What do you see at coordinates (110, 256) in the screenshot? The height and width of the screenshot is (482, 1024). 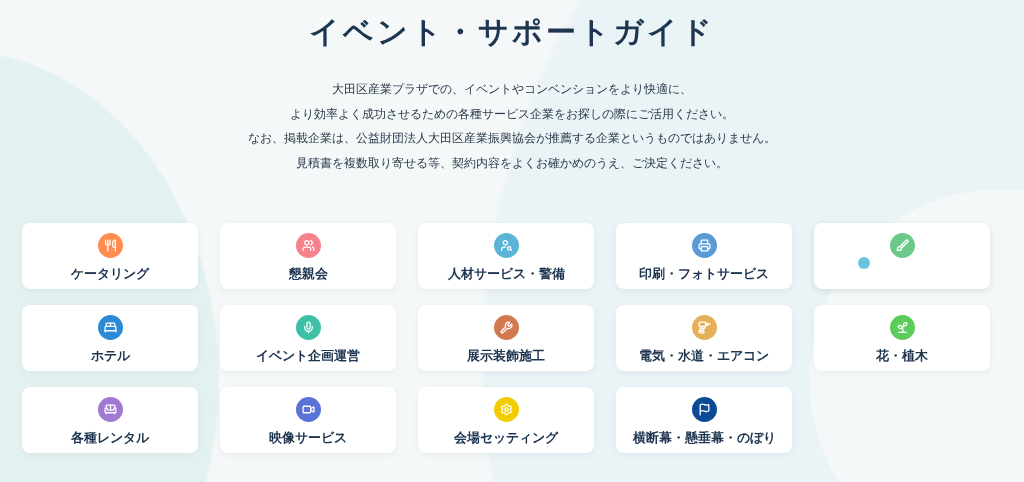 I see `category-card: ケータリング` at bounding box center [110, 256].